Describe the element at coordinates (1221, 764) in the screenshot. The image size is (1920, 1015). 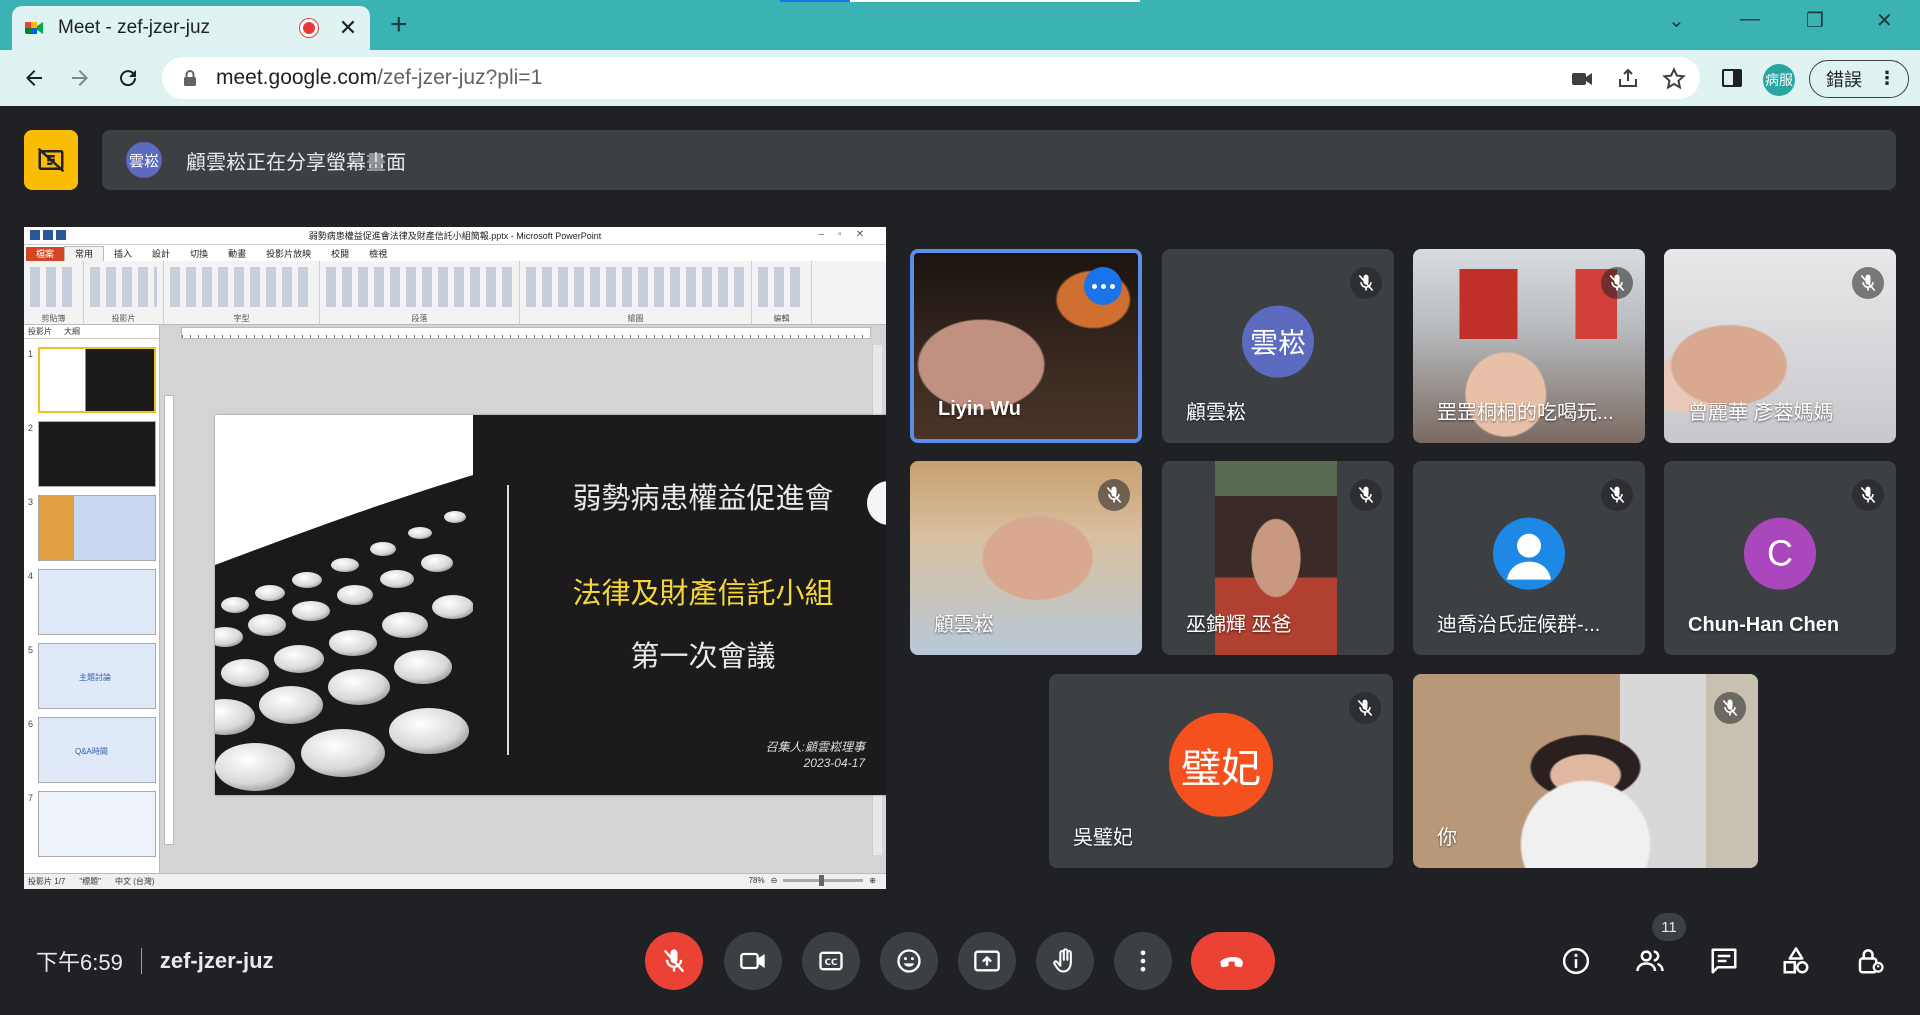
I see `participant-avatar: 璧妃` at that location.